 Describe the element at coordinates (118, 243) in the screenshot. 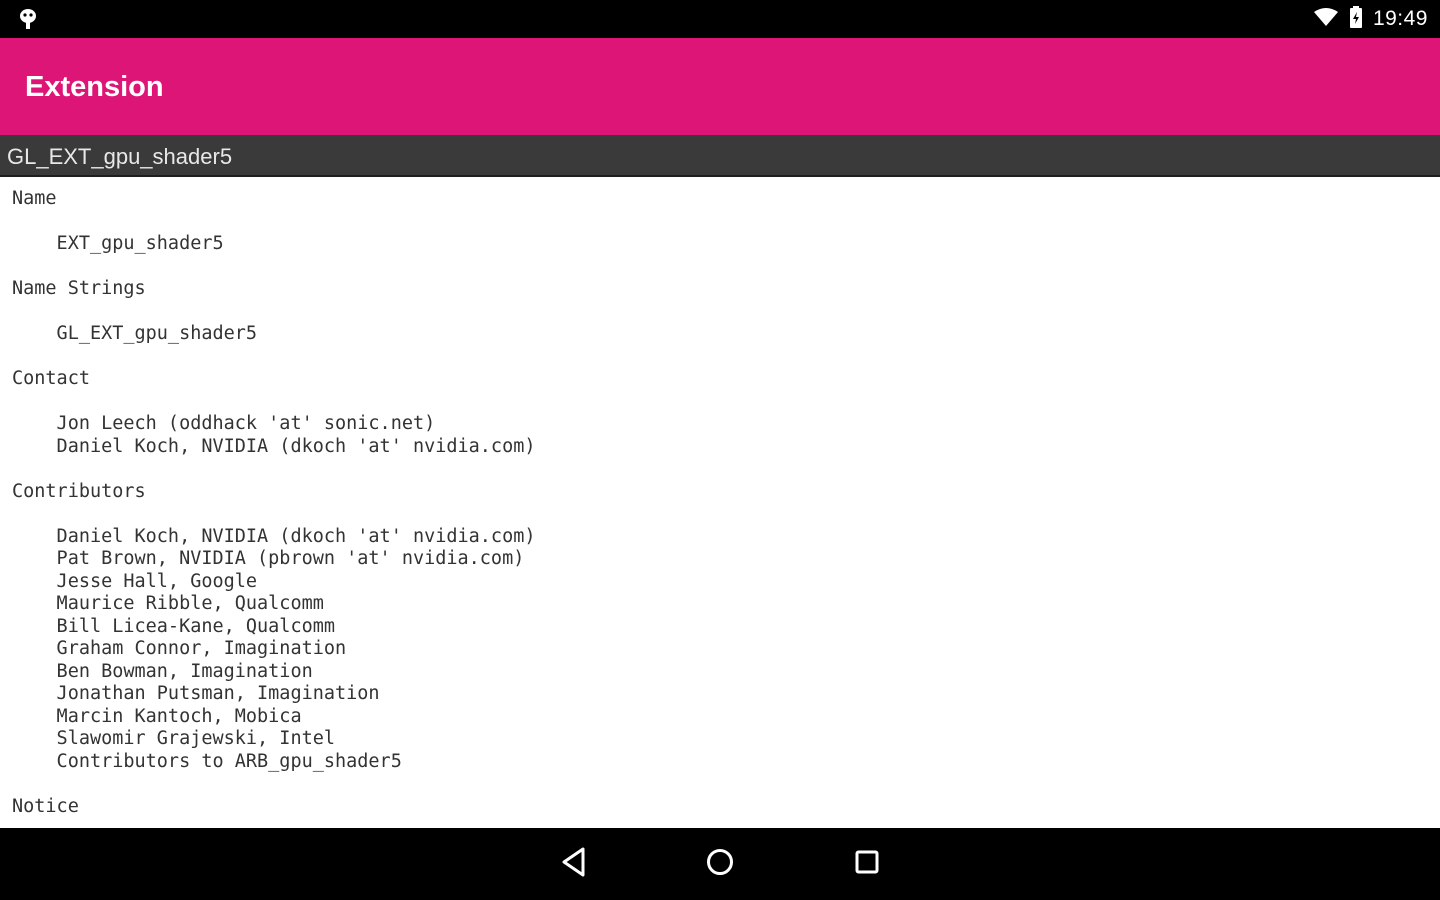

I see `spec-line: EXT_gpu_shader5` at that location.